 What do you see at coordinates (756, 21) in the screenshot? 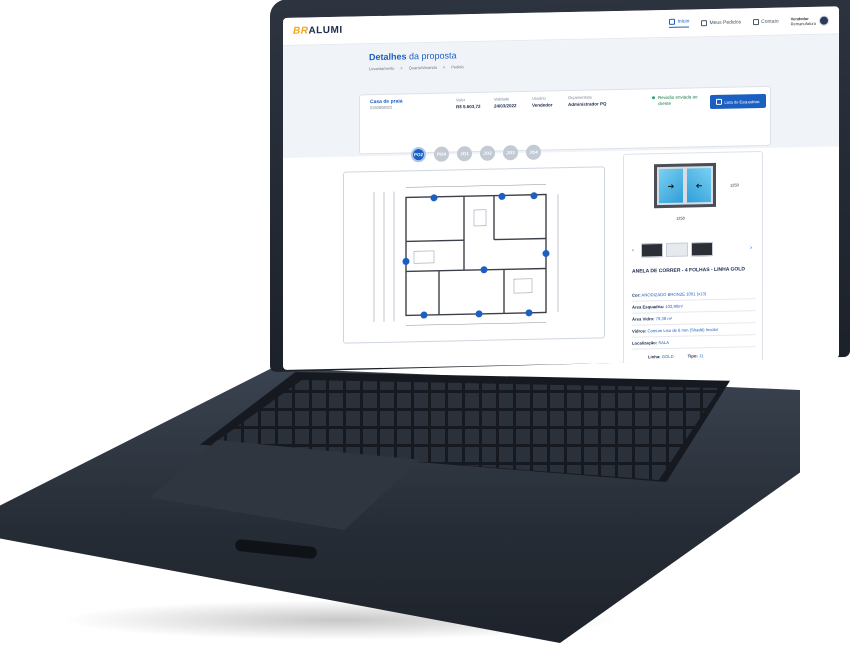
I see `contact-icon` at bounding box center [756, 21].